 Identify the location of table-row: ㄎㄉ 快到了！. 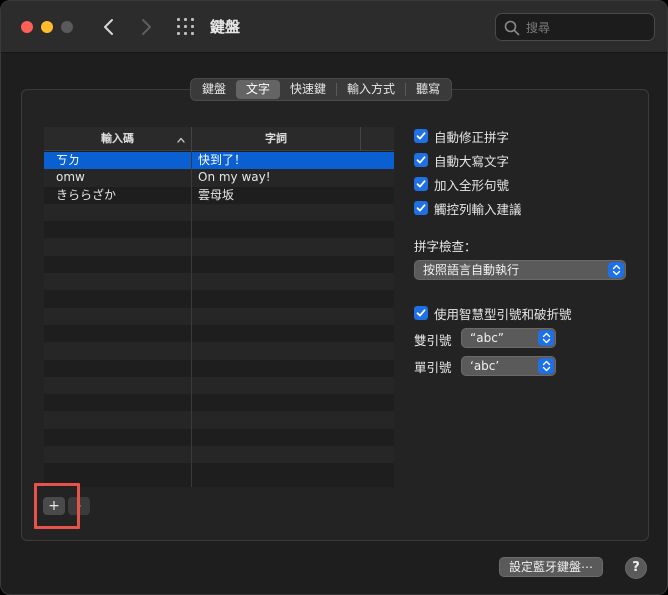
(219, 161).